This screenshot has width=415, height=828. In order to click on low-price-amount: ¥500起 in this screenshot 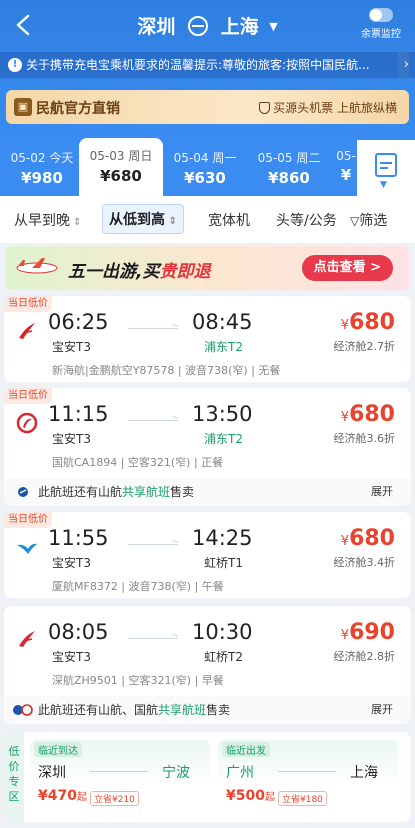, I will do `click(250, 796)`.